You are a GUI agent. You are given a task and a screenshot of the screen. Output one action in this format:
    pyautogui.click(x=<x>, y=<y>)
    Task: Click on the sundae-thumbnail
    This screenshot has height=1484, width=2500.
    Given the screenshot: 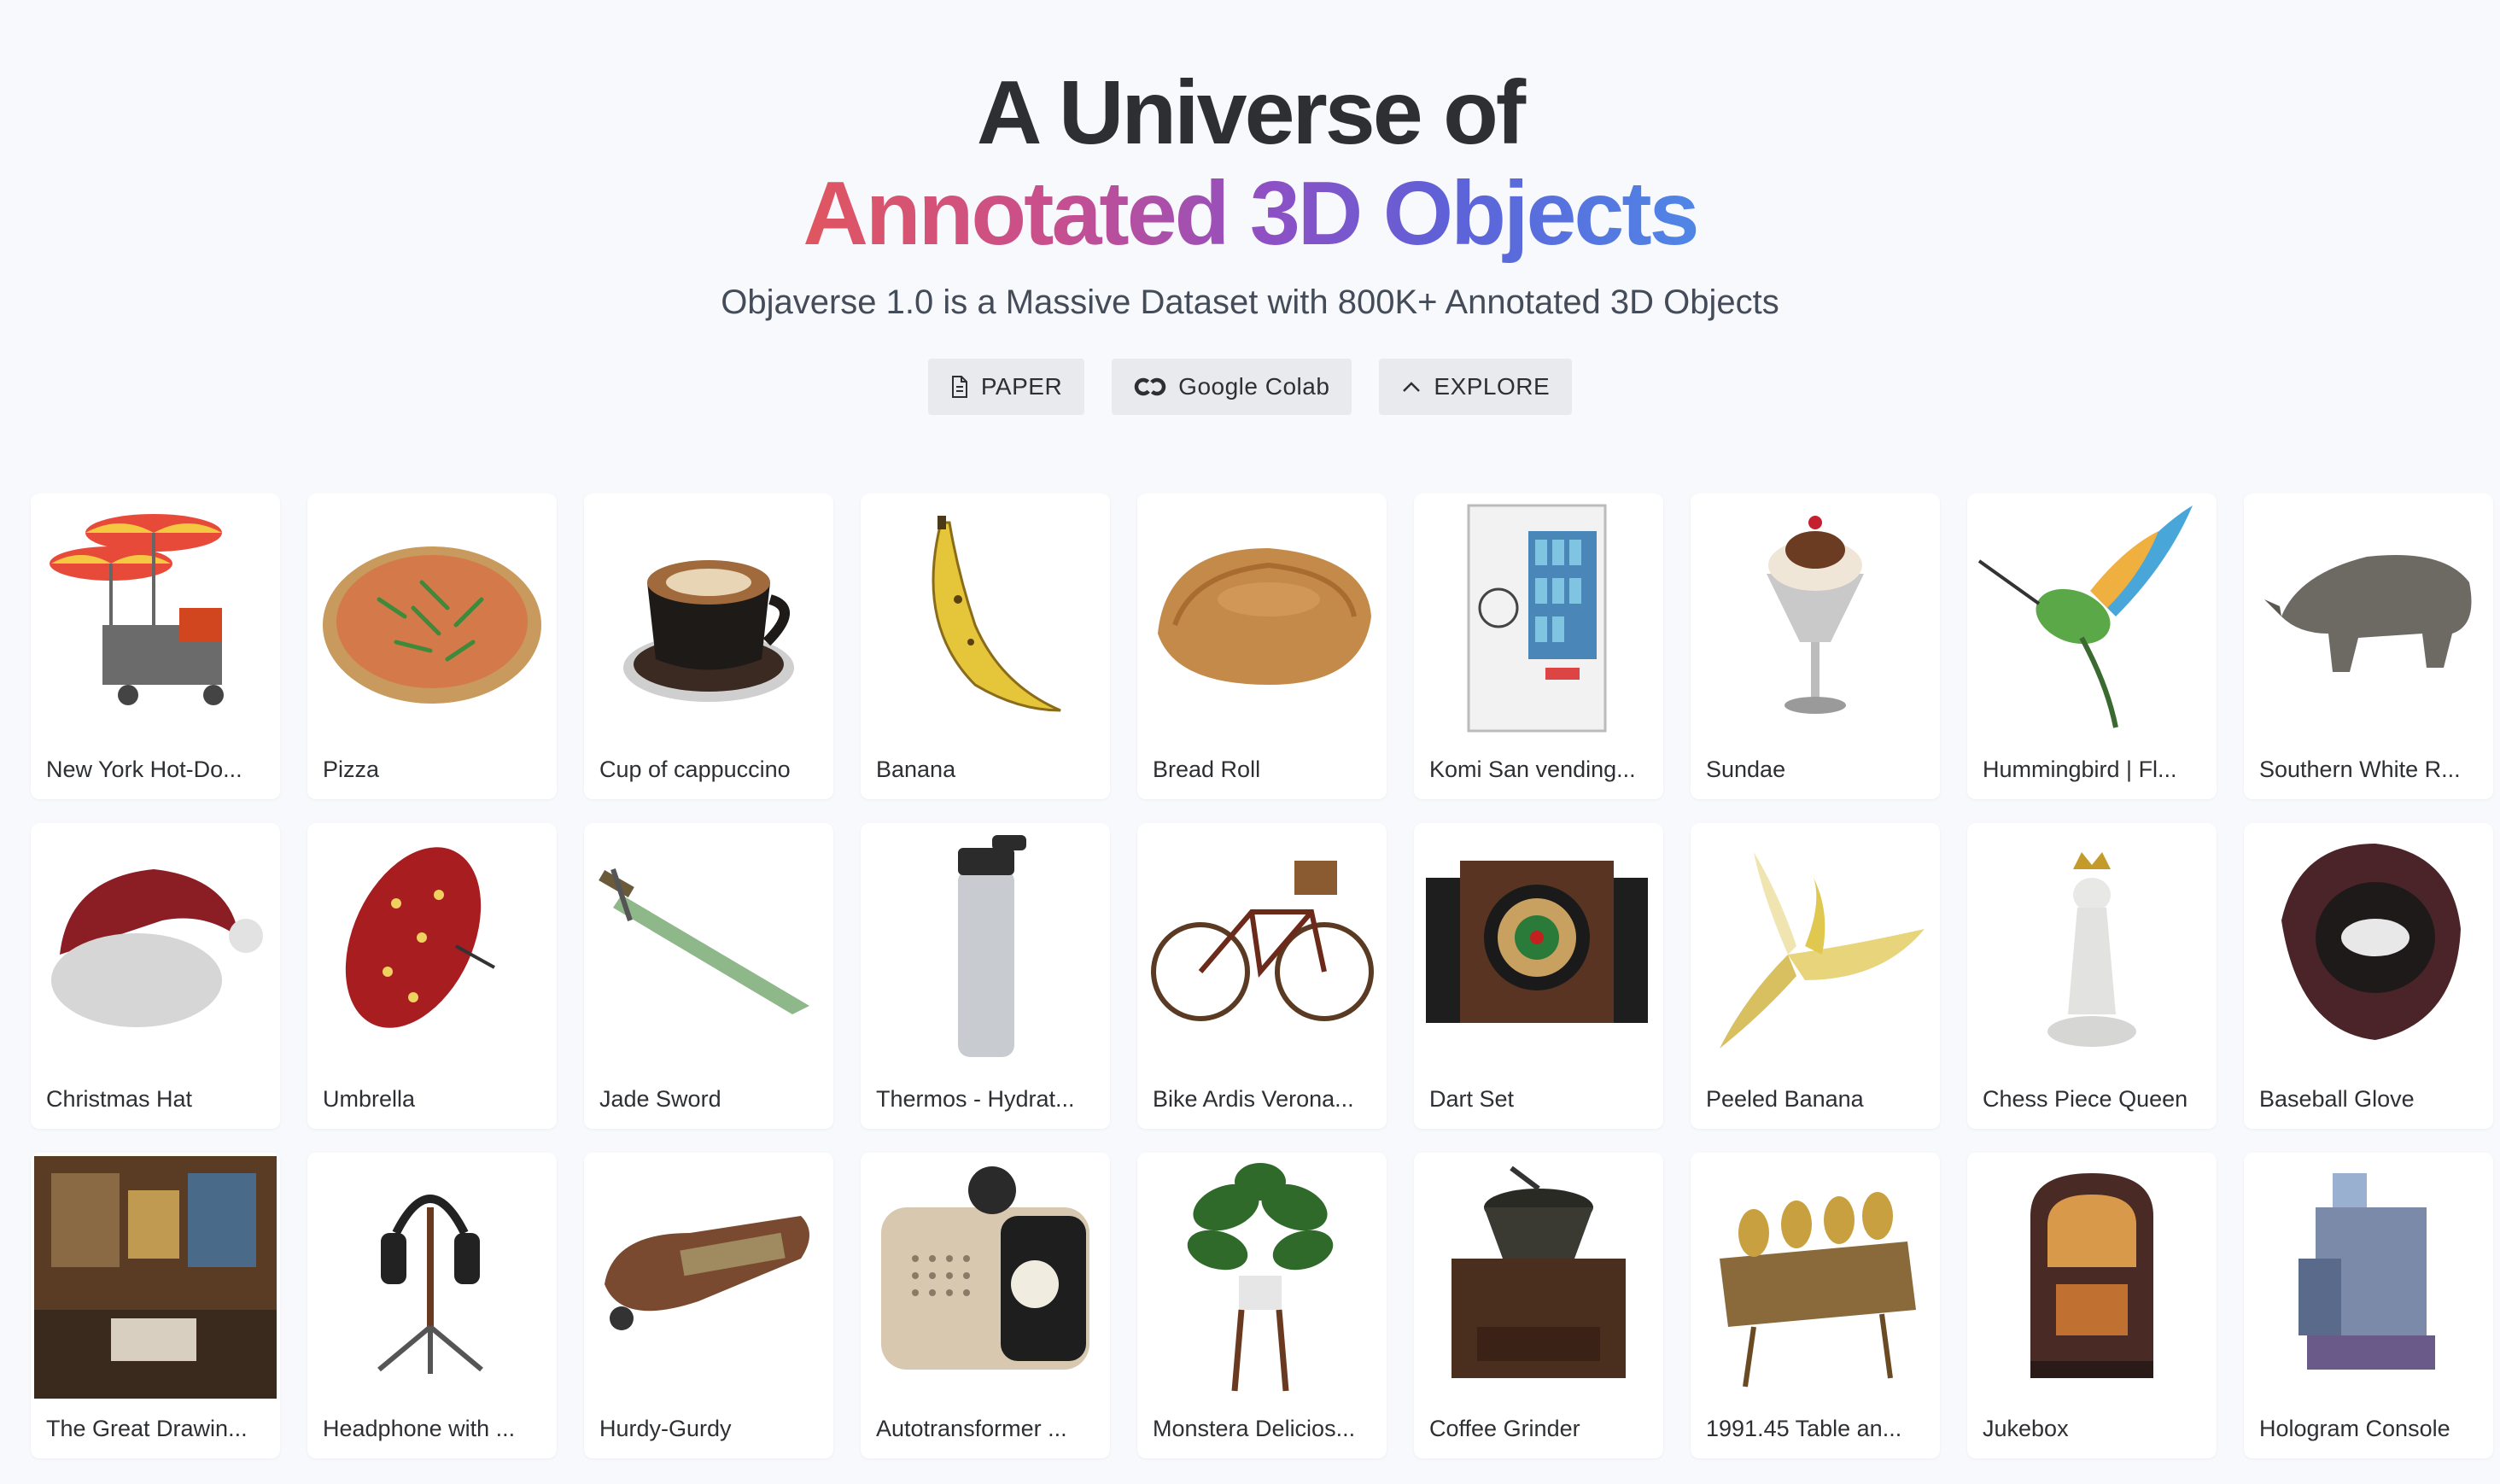 What is the action you would take?
    pyautogui.click(x=1815, y=615)
    